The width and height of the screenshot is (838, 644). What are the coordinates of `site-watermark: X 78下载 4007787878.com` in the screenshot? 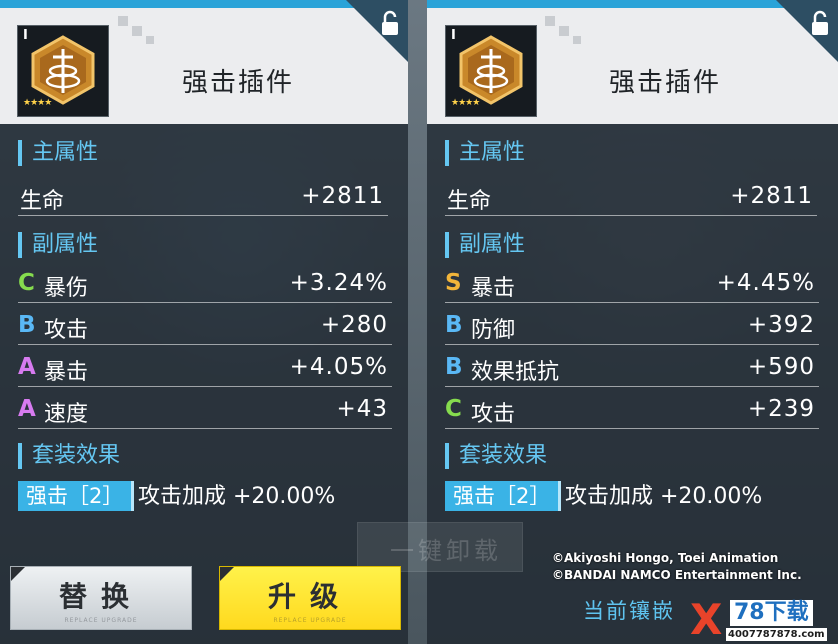 It's located at (764, 621).